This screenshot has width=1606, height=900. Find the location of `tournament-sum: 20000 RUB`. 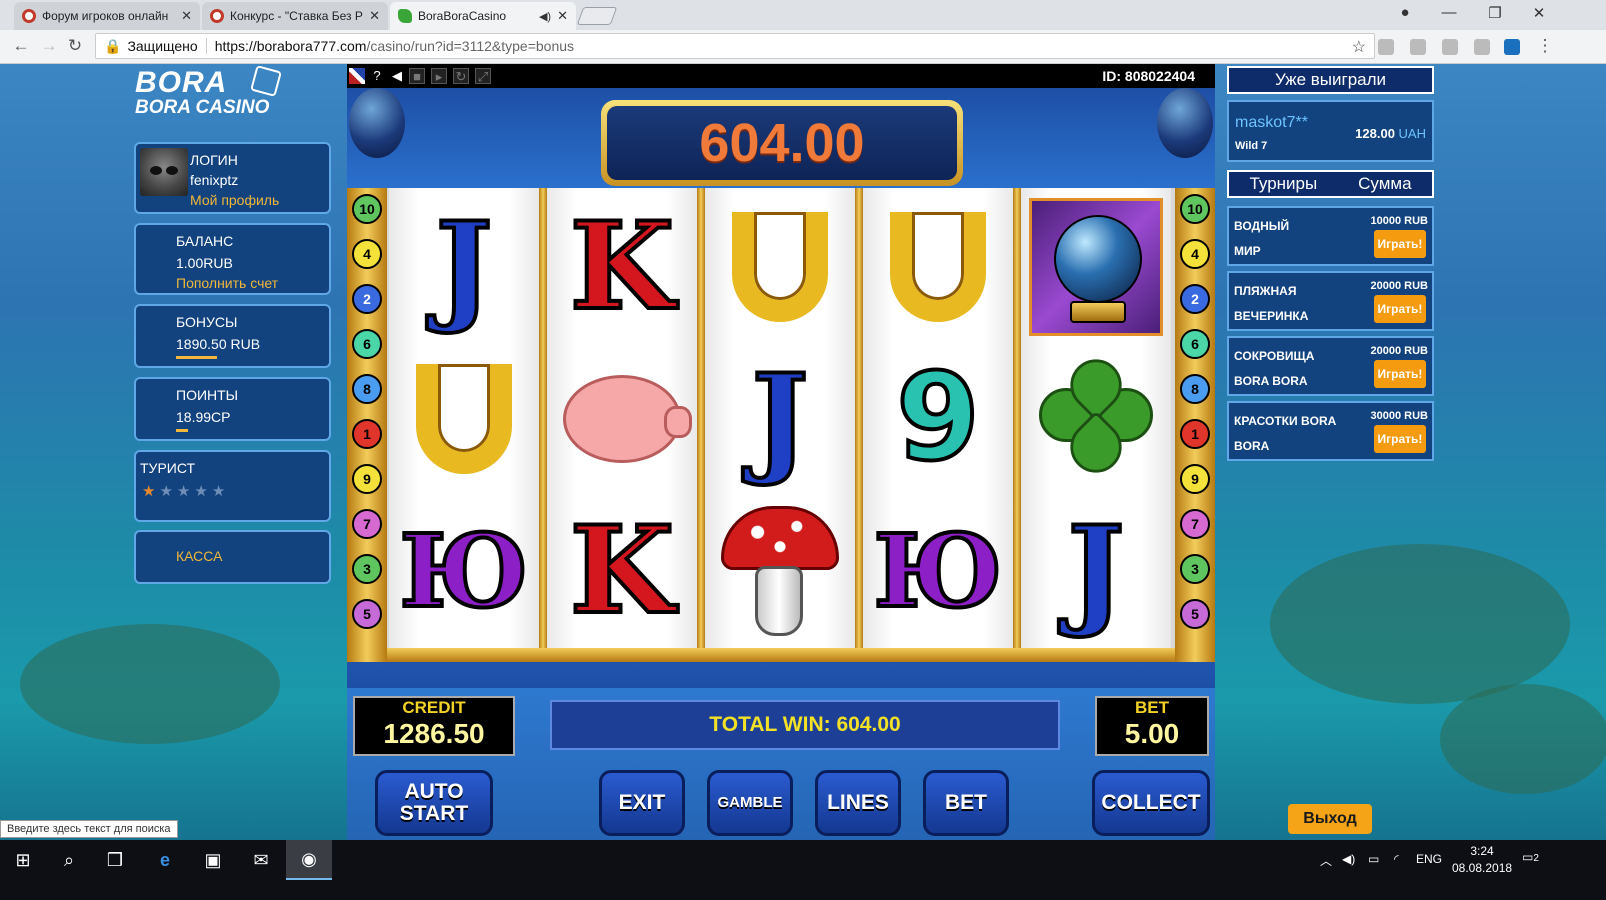

tournament-sum: 20000 RUB is located at coordinates (1399, 286).